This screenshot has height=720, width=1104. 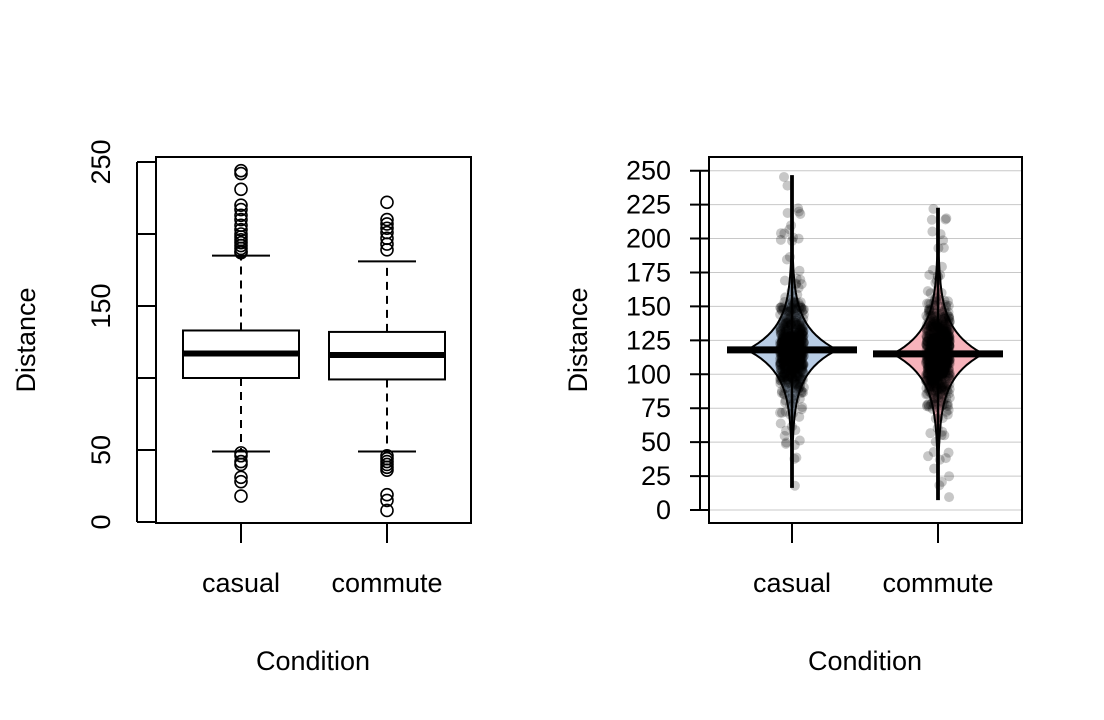 I want to click on y-tick-label: 175, so click(x=648, y=272).